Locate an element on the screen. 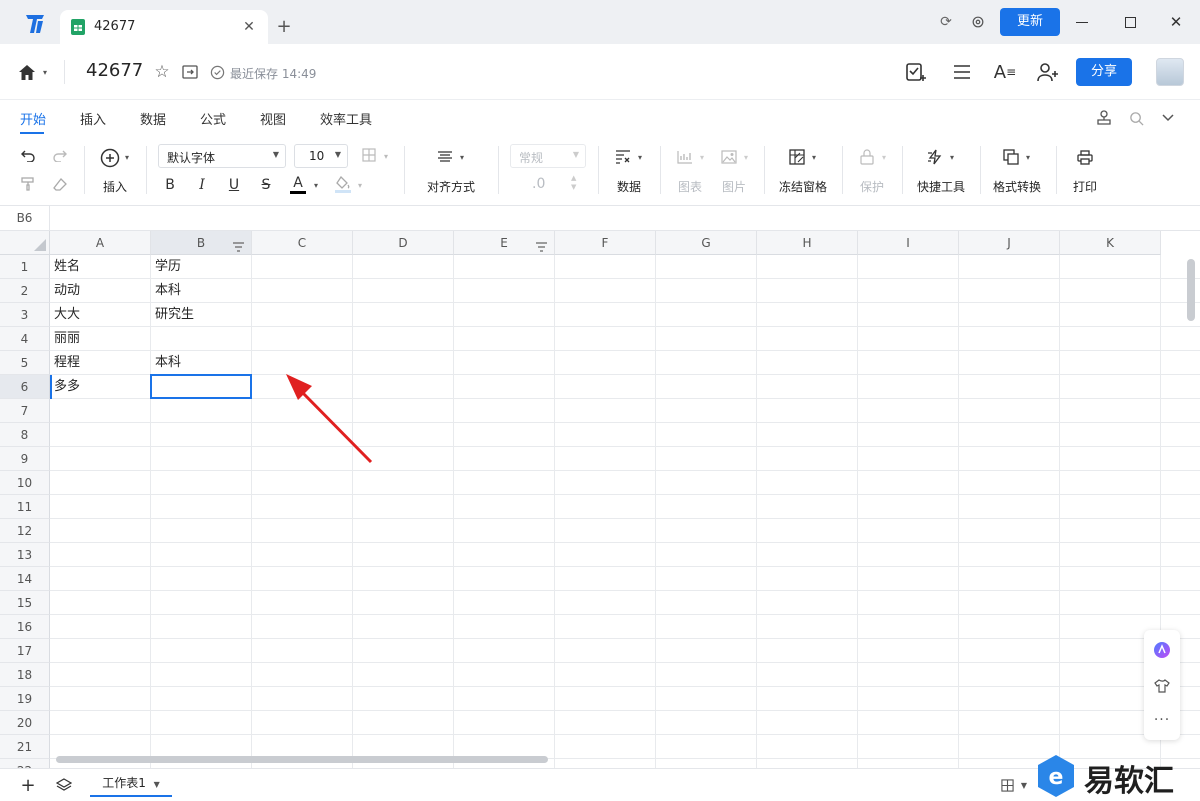  decimal-stepper-icon: ▲ ▼ is located at coordinates (573, 183).